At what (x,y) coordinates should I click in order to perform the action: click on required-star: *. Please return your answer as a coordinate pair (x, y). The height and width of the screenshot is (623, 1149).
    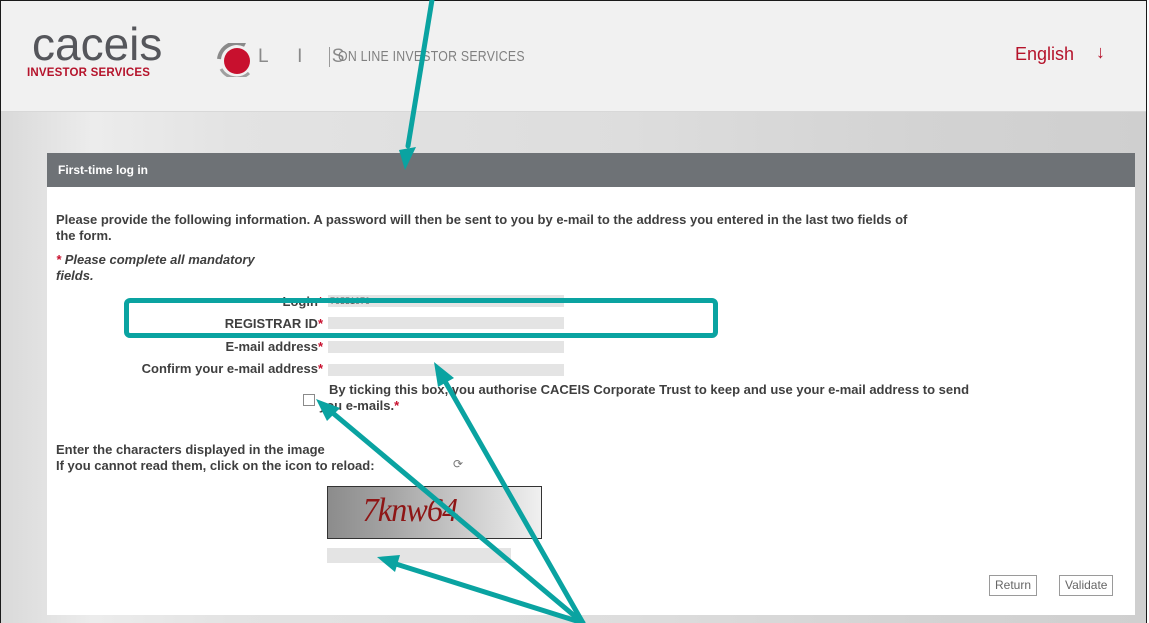
    Looking at the image, I should click on (59, 259).